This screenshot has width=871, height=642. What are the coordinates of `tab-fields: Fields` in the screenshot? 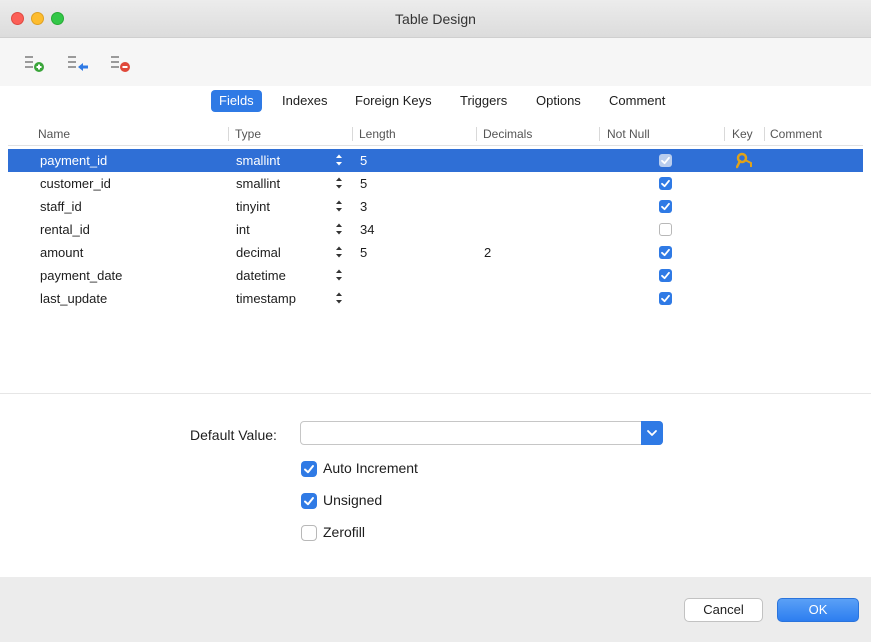 It's located at (236, 101).